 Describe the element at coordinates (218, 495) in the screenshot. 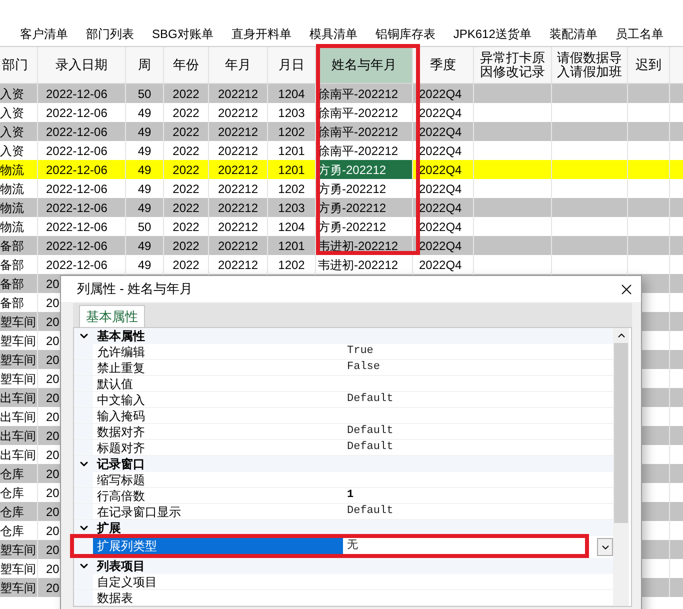

I see `property-name: 行高倍数` at that location.